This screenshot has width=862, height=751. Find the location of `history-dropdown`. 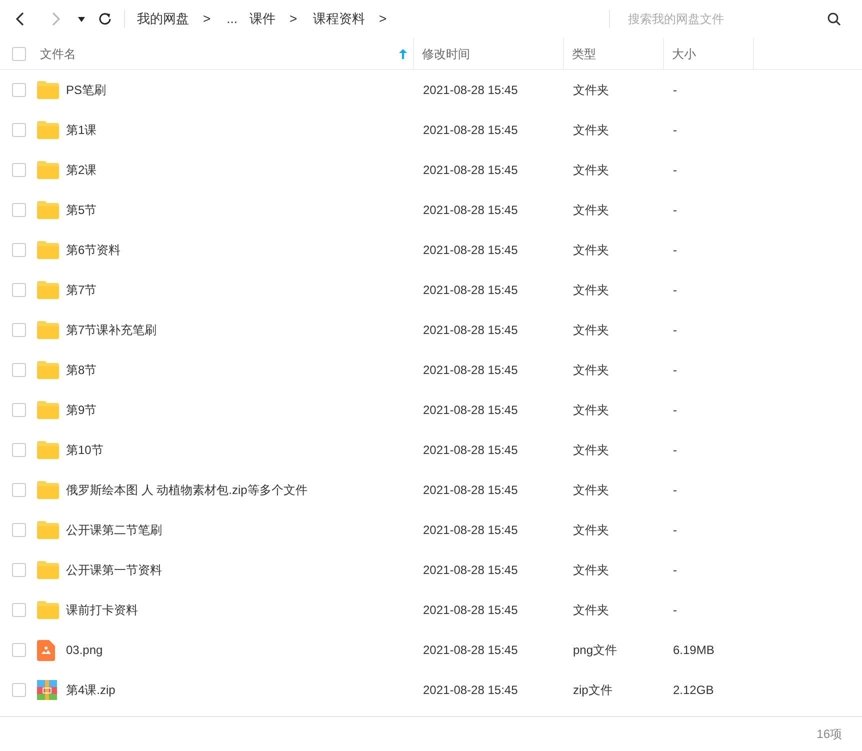

history-dropdown is located at coordinates (82, 19).